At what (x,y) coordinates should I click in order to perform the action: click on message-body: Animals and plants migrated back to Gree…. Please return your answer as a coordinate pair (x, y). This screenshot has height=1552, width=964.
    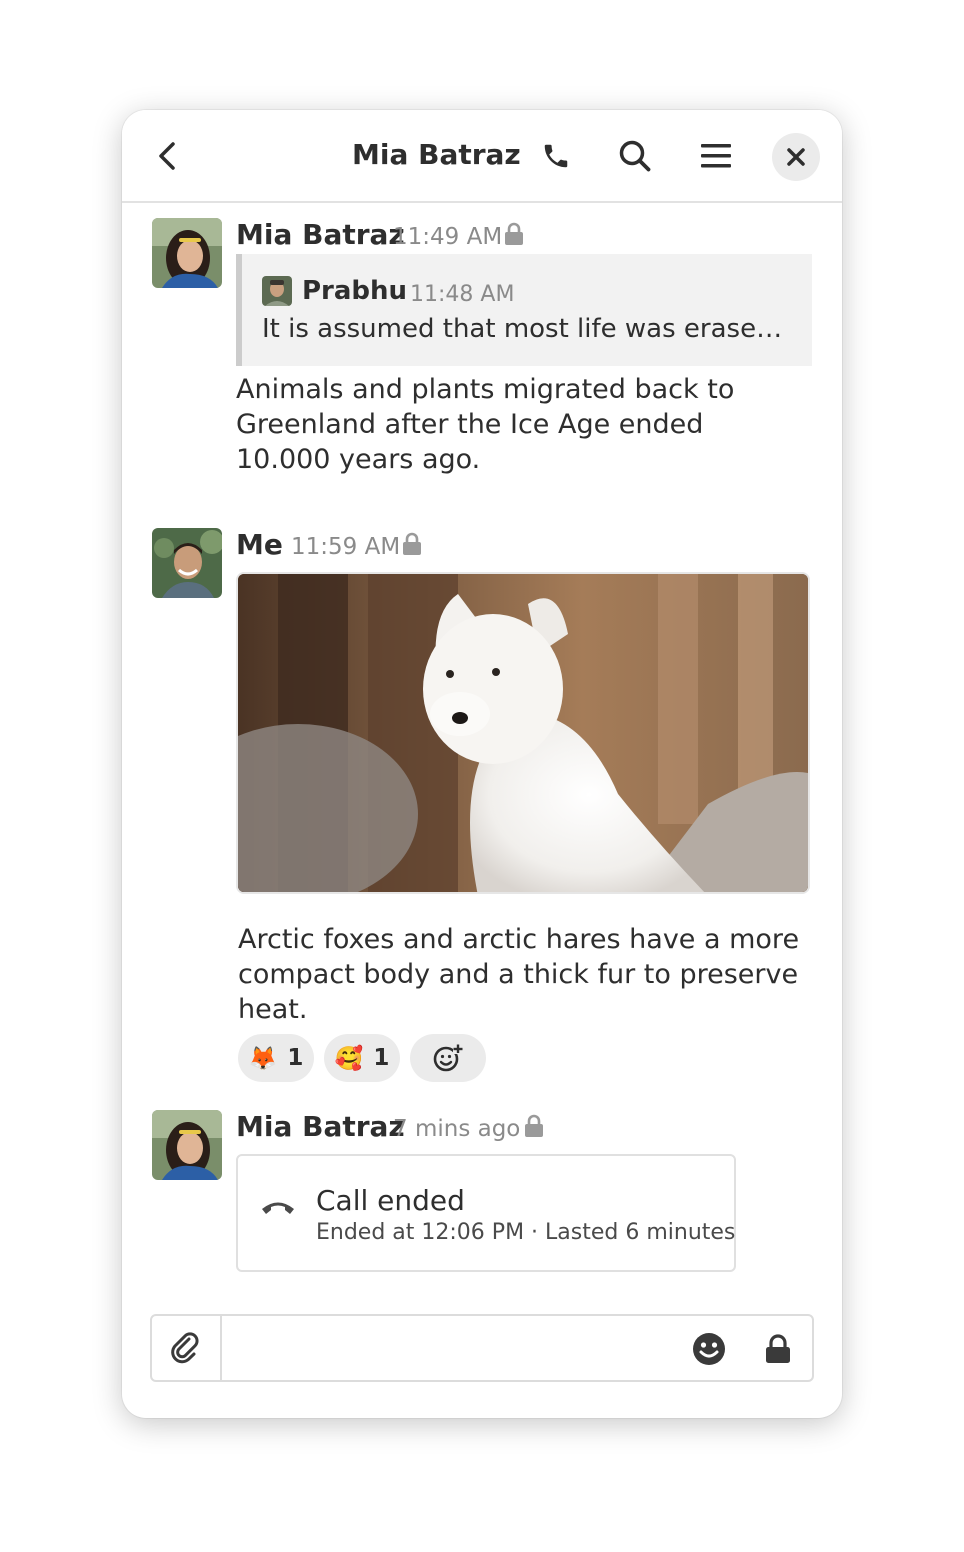
    Looking at the image, I should click on (485, 424).